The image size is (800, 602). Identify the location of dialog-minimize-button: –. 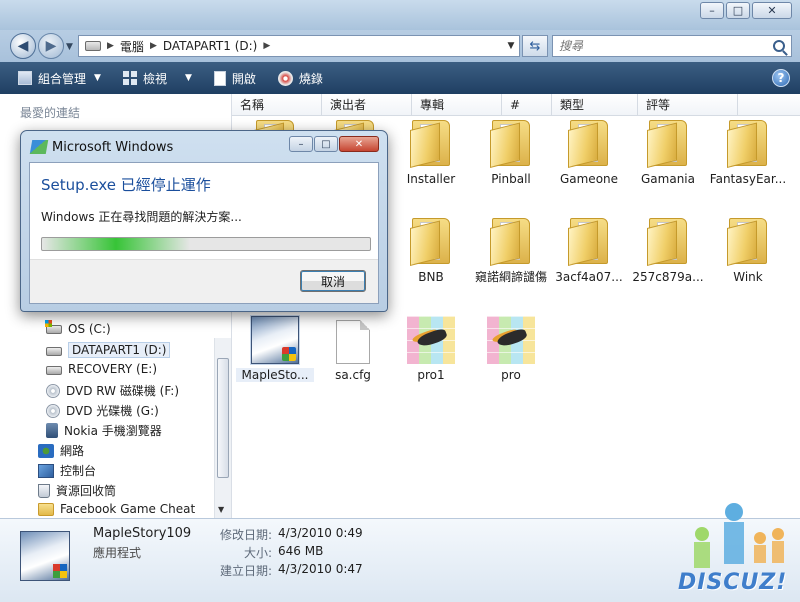
(301, 144).